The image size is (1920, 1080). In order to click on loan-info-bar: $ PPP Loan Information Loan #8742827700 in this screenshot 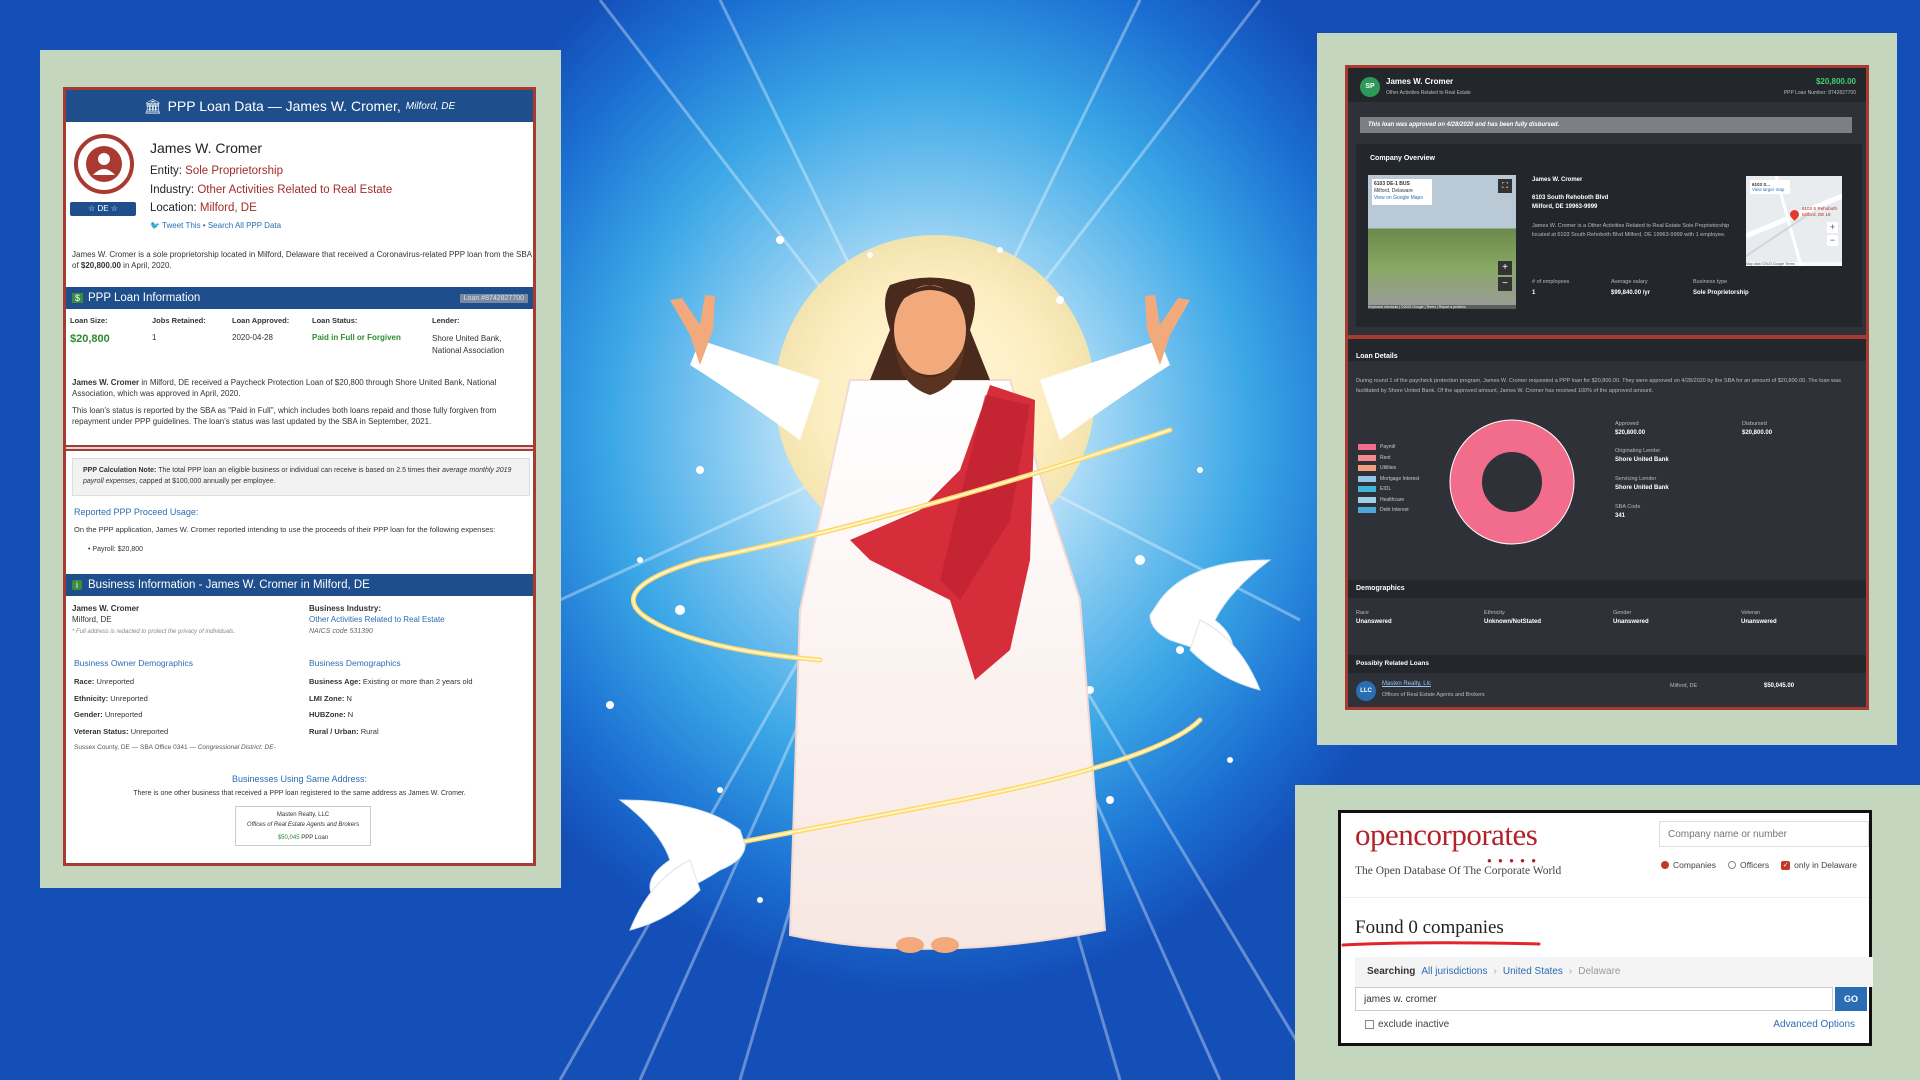, I will do `click(299, 298)`.